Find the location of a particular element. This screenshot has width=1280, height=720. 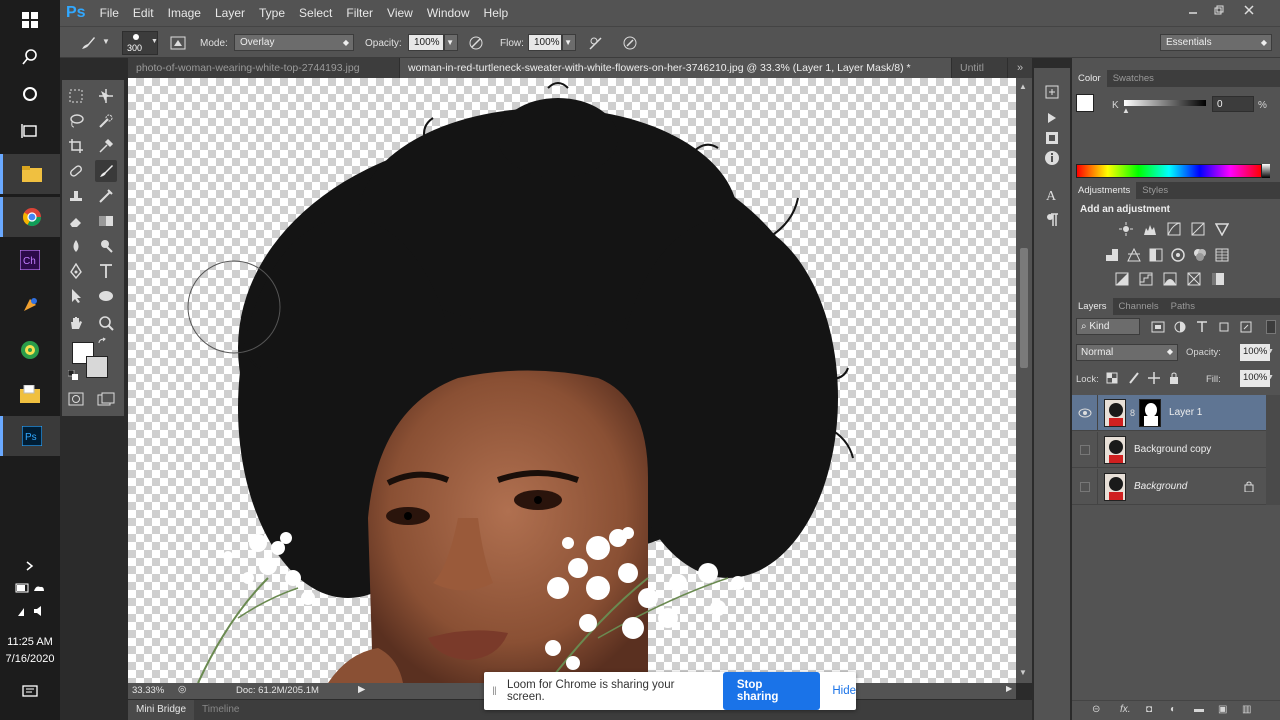

filter-smart-object-icon is located at coordinates (1246, 327).